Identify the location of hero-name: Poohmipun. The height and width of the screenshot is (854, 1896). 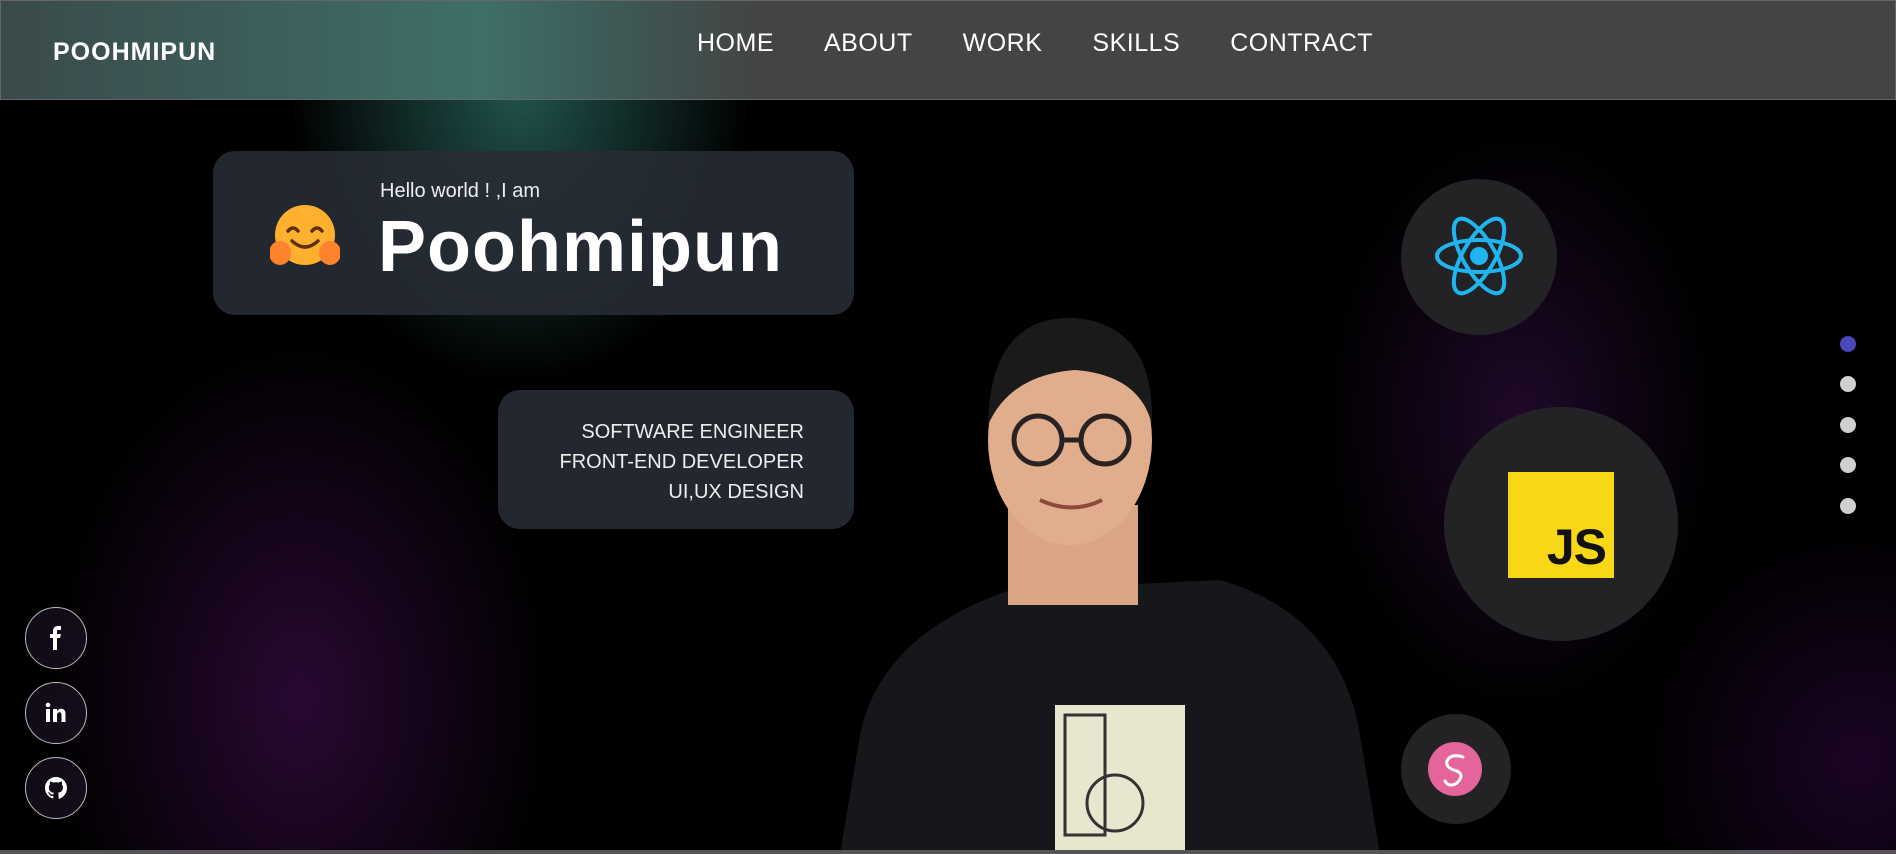
(580, 247).